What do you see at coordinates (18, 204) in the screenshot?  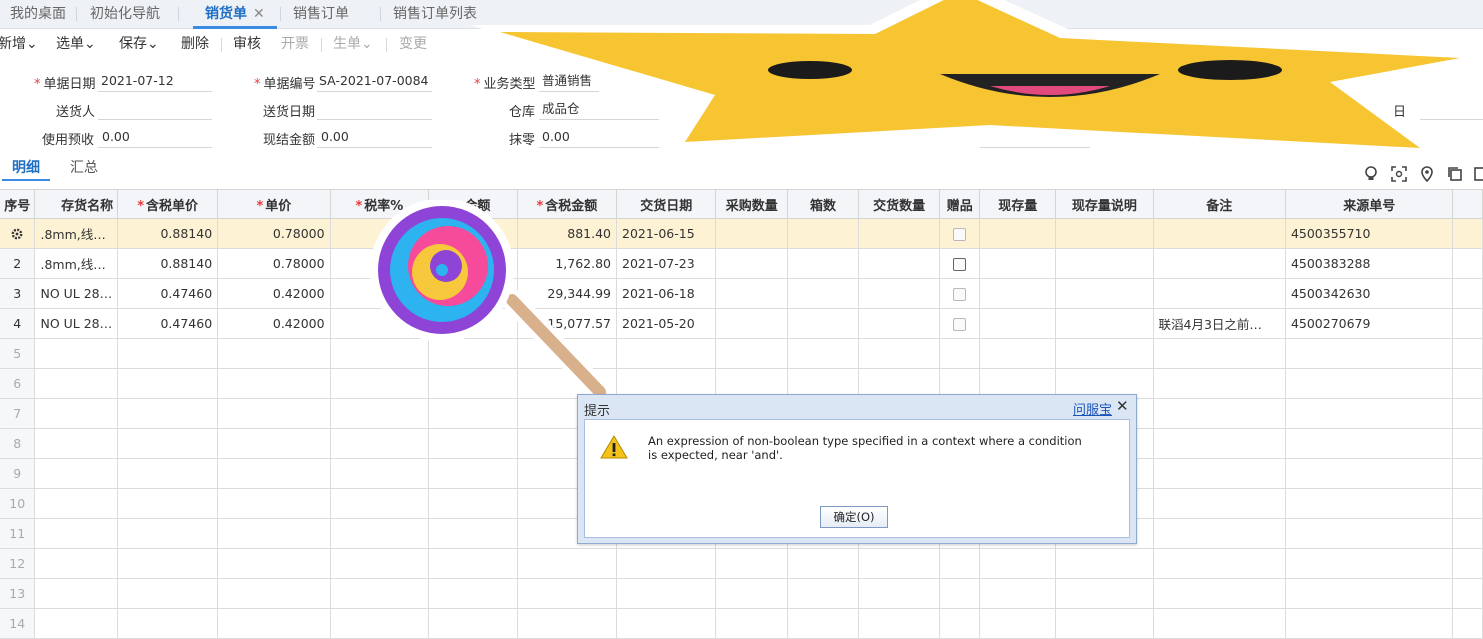 I see `col-header-no: 序号` at bounding box center [18, 204].